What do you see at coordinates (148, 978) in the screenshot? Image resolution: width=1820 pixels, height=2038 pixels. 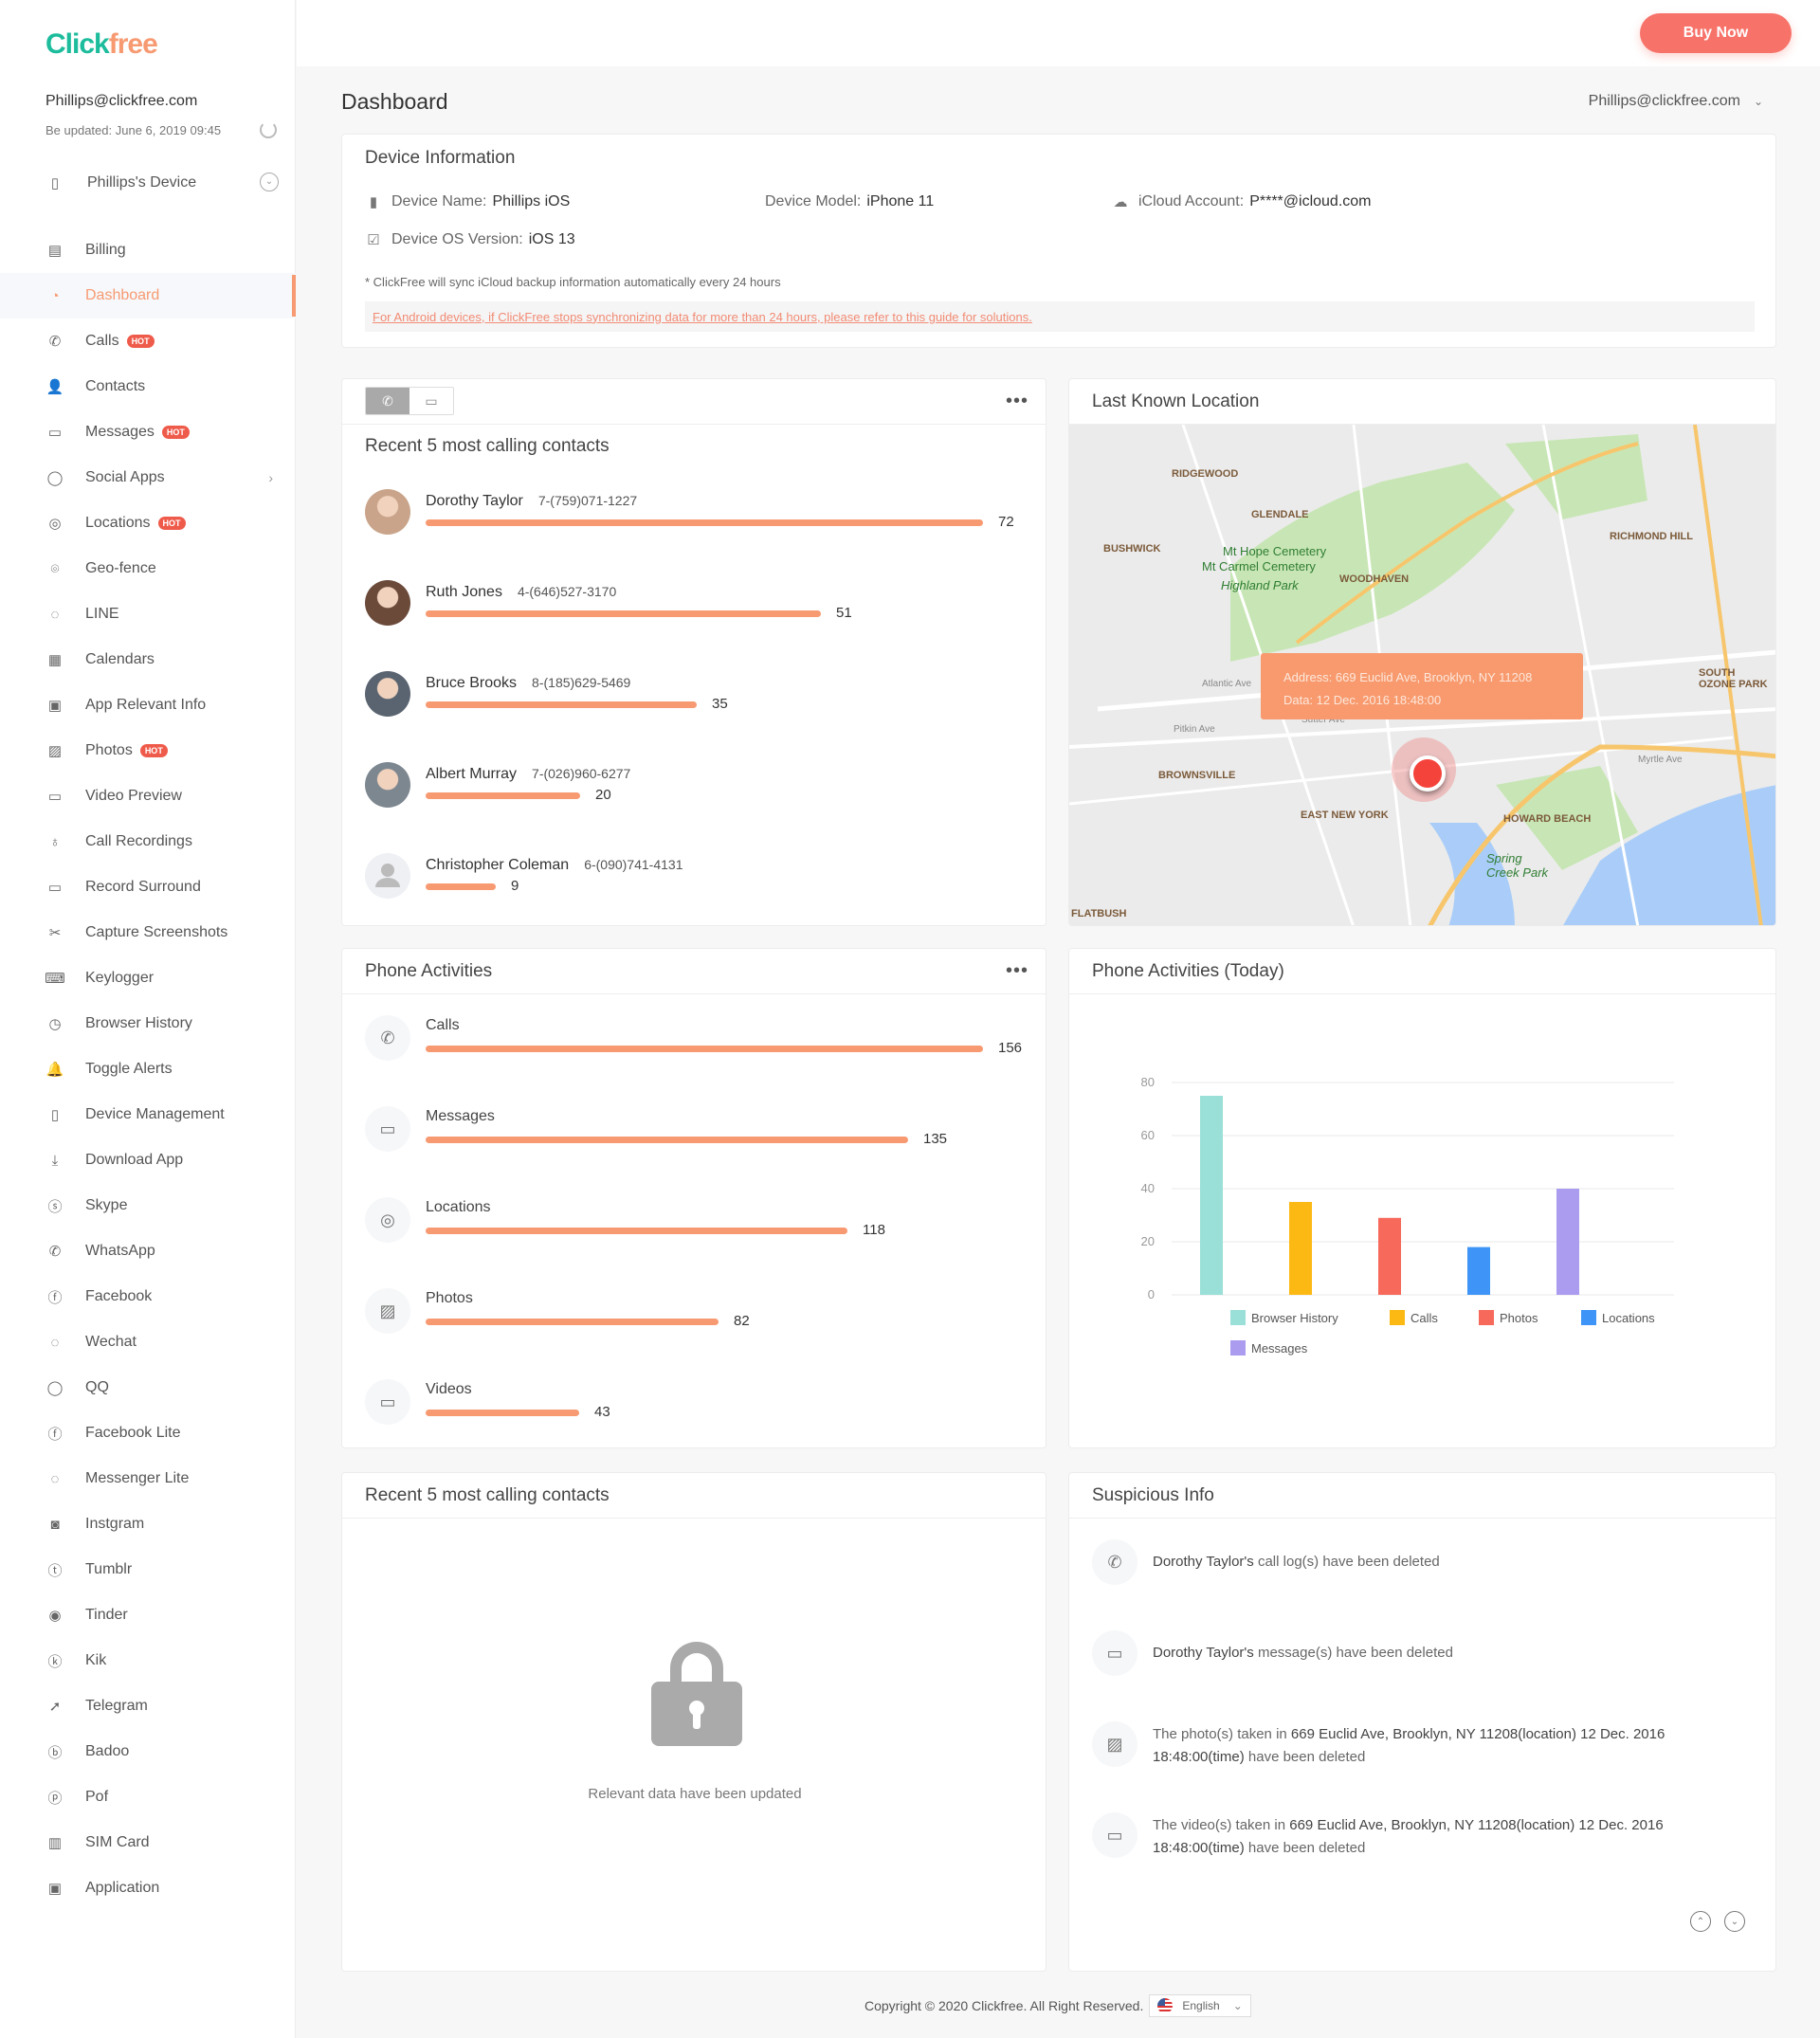 I see `sidebar-item-keylogger: ⌨ Keylogger` at bounding box center [148, 978].